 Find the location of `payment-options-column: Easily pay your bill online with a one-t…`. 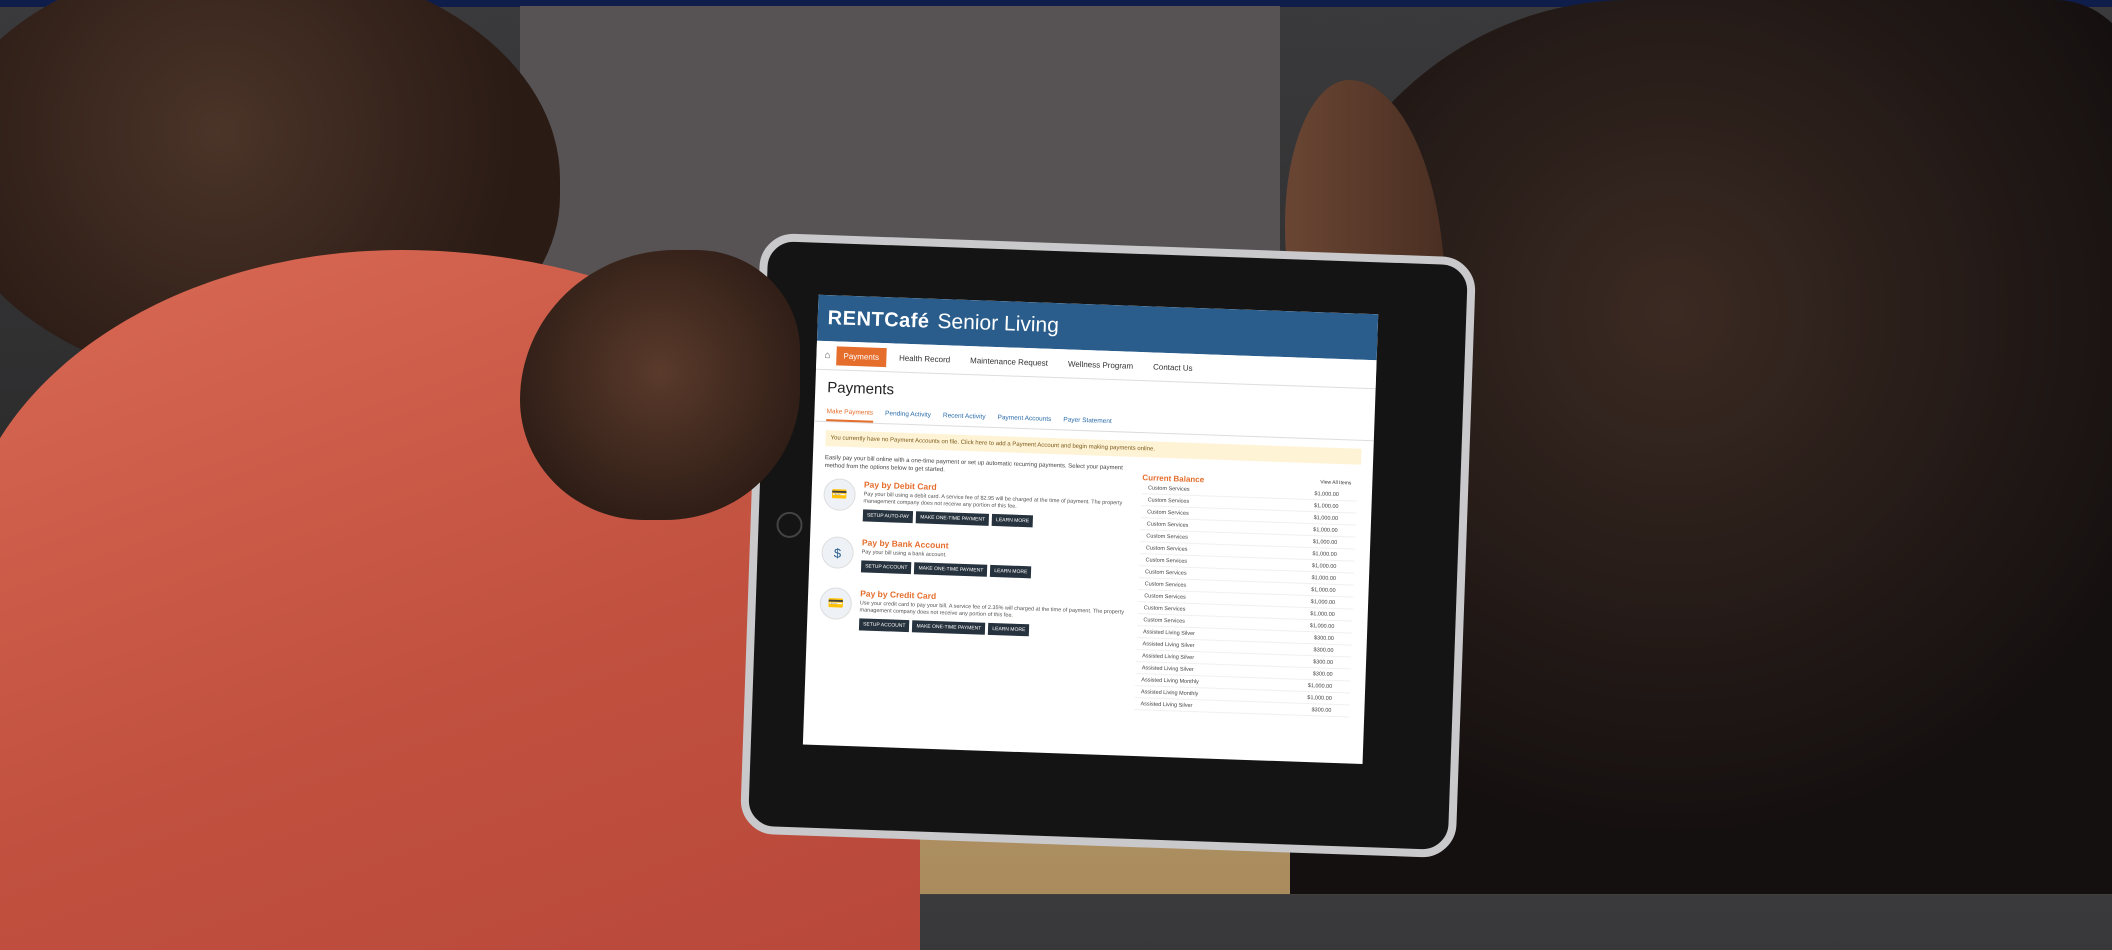

payment-options-column: Easily pay your bill online with a one-t… is located at coordinates (973, 582).